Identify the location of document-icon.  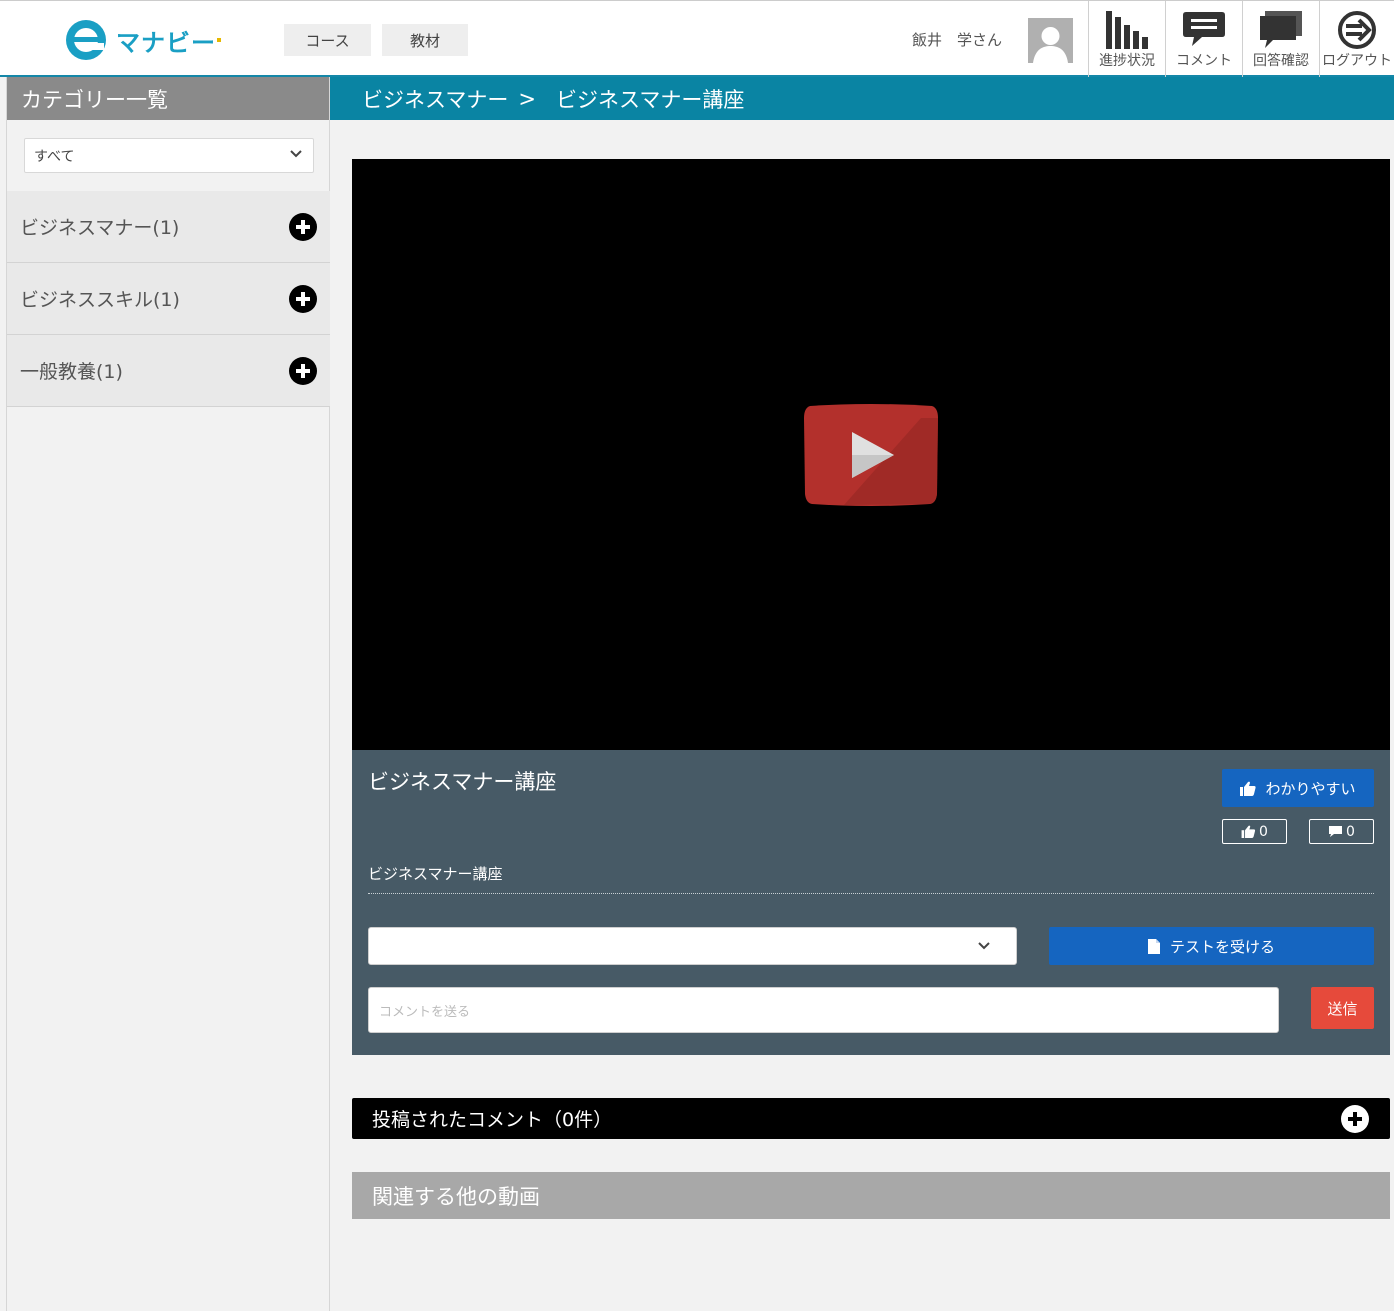
(1153, 946).